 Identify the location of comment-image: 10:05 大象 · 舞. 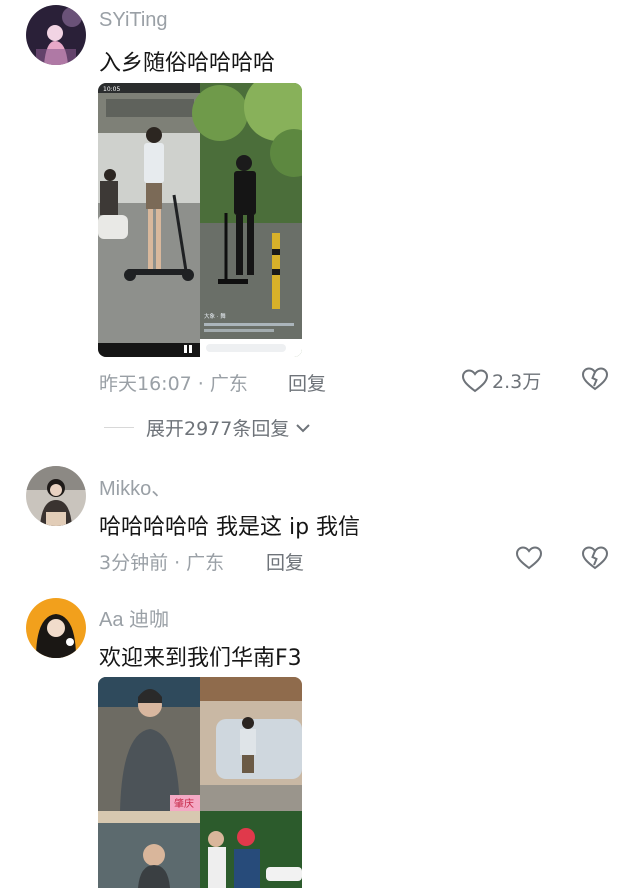
(200, 220).